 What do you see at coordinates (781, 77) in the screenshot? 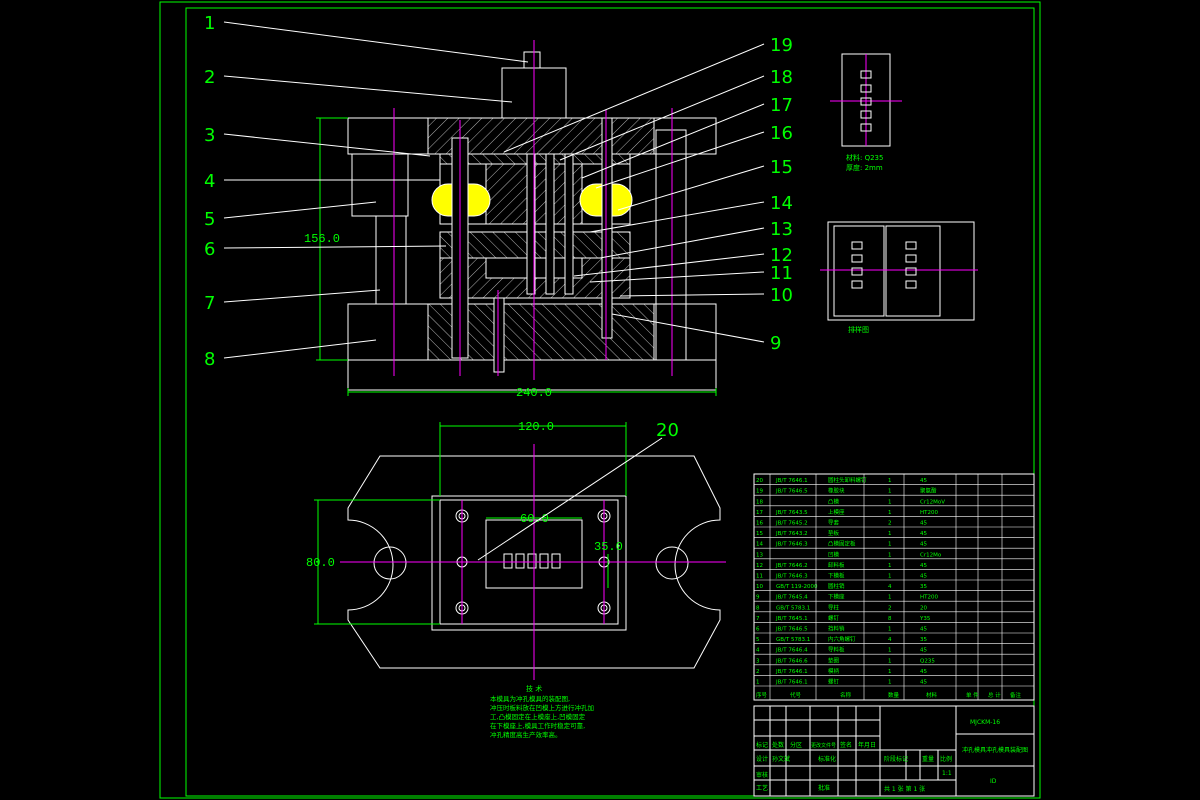
I see `callout-label: 18` at bounding box center [781, 77].